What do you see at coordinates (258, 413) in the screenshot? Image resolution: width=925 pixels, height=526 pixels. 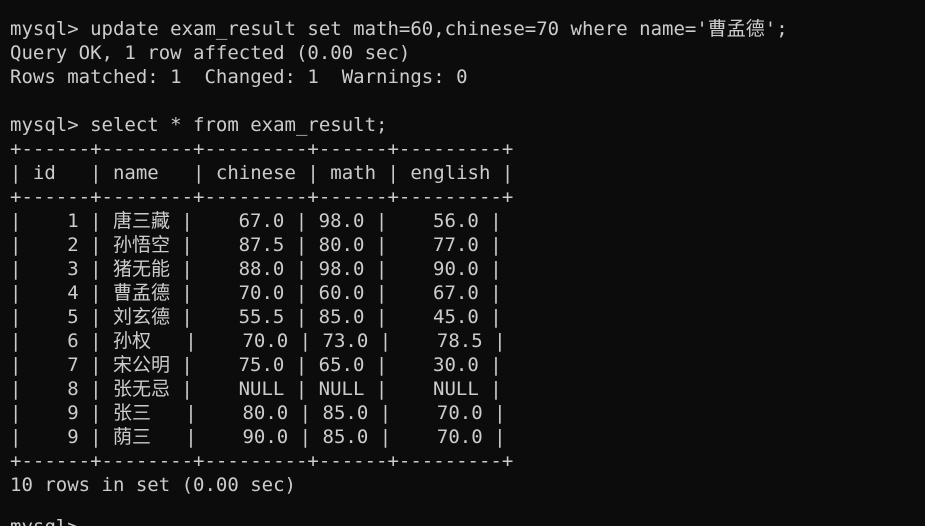 I see `table-row: | 9 | 张三 | 80.0 | 85.0 | 70.0 |` at bounding box center [258, 413].